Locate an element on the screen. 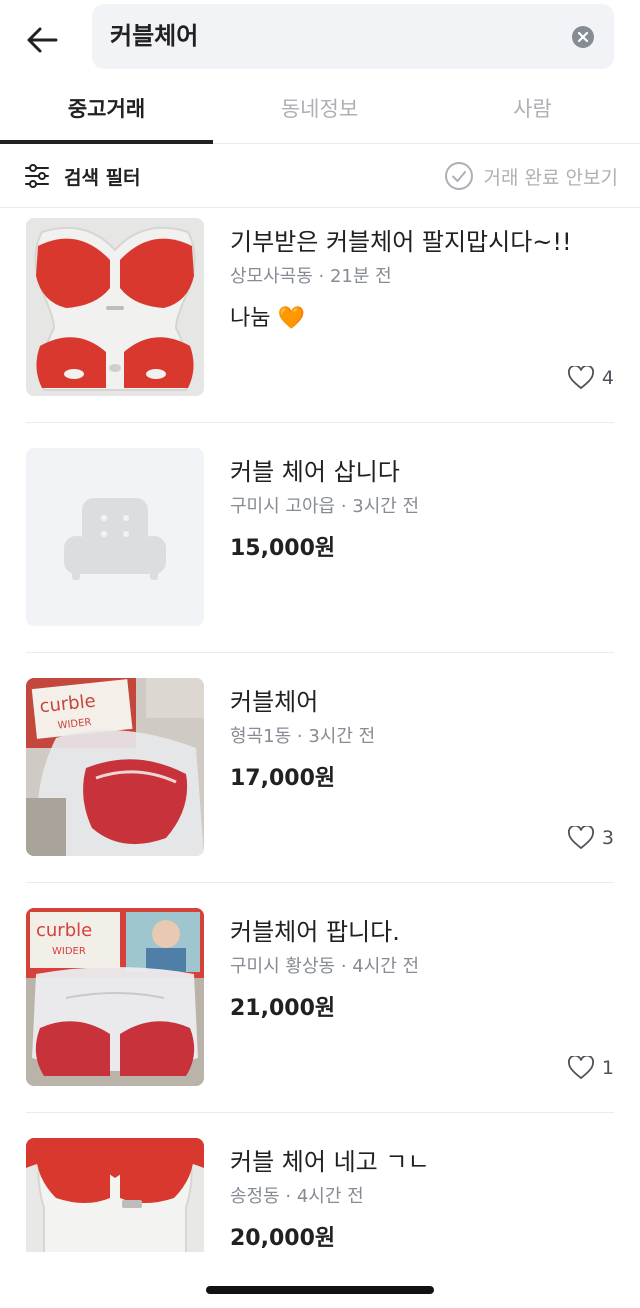  svg-text: curble is located at coordinates (64, 930).